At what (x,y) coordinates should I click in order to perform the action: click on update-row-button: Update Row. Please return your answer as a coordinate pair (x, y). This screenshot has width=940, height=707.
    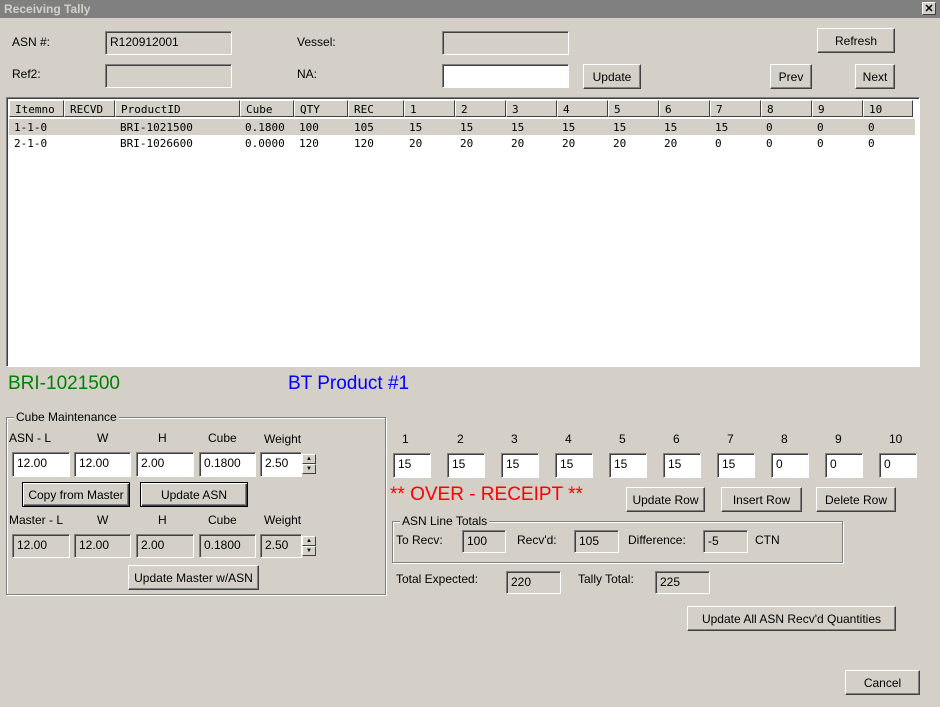
    Looking at the image, I should click on (665, 499).